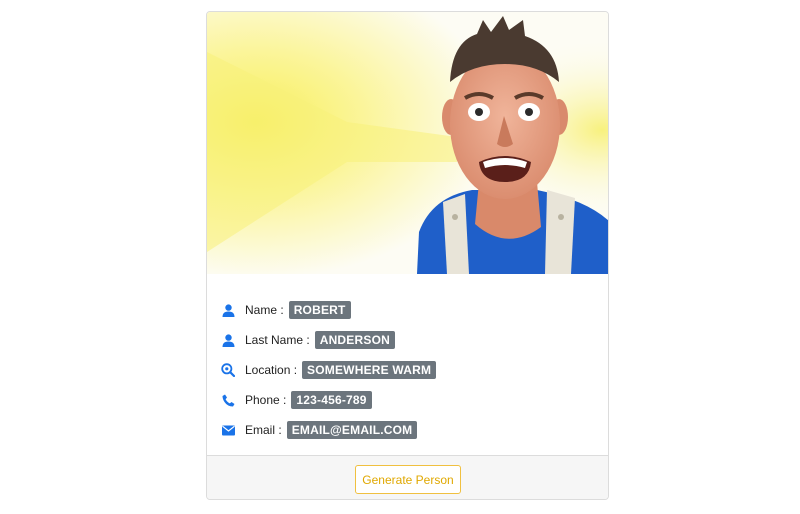 The height and width of the screenshot is (514, 800). Describe the element at coordinates (228, 370) in the screenshot. I see `search-location-icon` at that location.